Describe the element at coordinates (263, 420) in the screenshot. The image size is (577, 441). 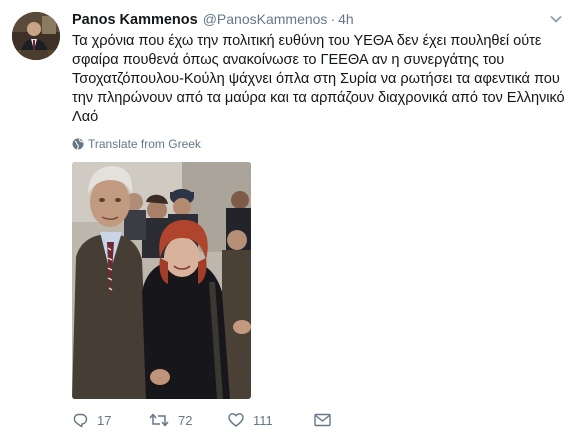
I see `like-count: 111` at that location.